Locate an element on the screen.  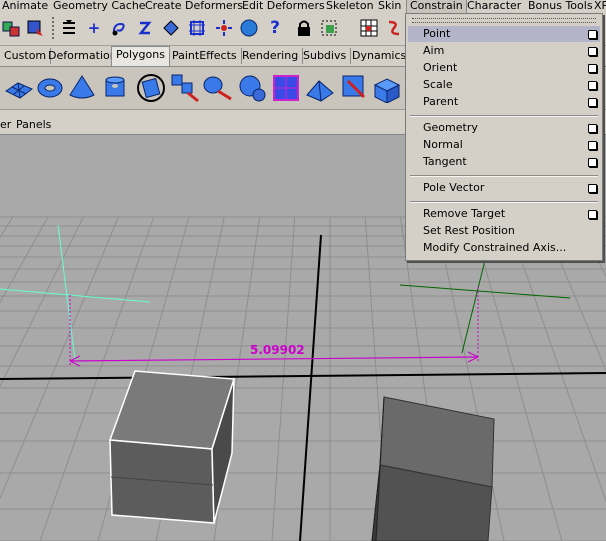
menu-item-orient: Orient is located at coordinates (504, 68).